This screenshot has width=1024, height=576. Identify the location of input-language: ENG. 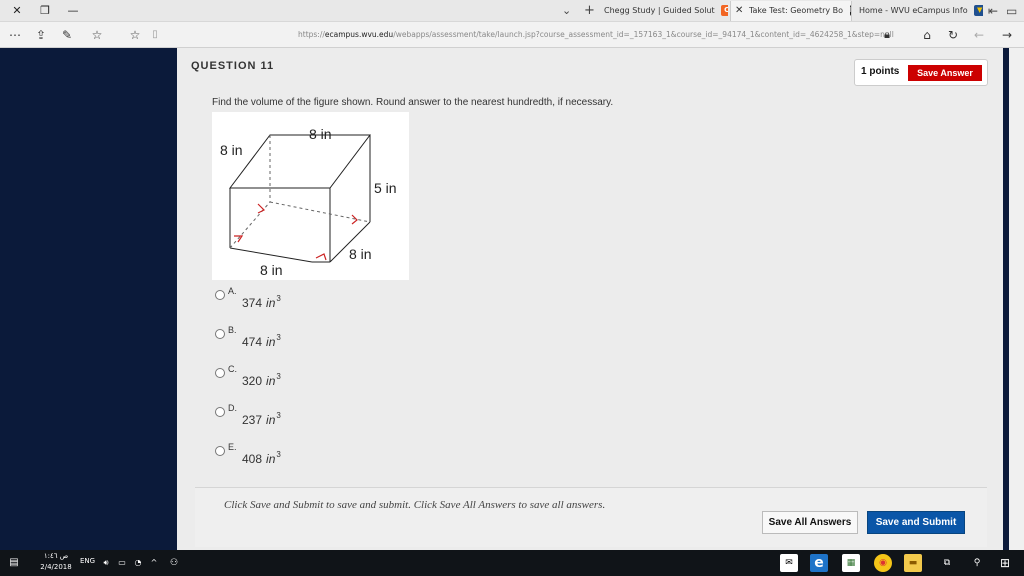
(87, 561).